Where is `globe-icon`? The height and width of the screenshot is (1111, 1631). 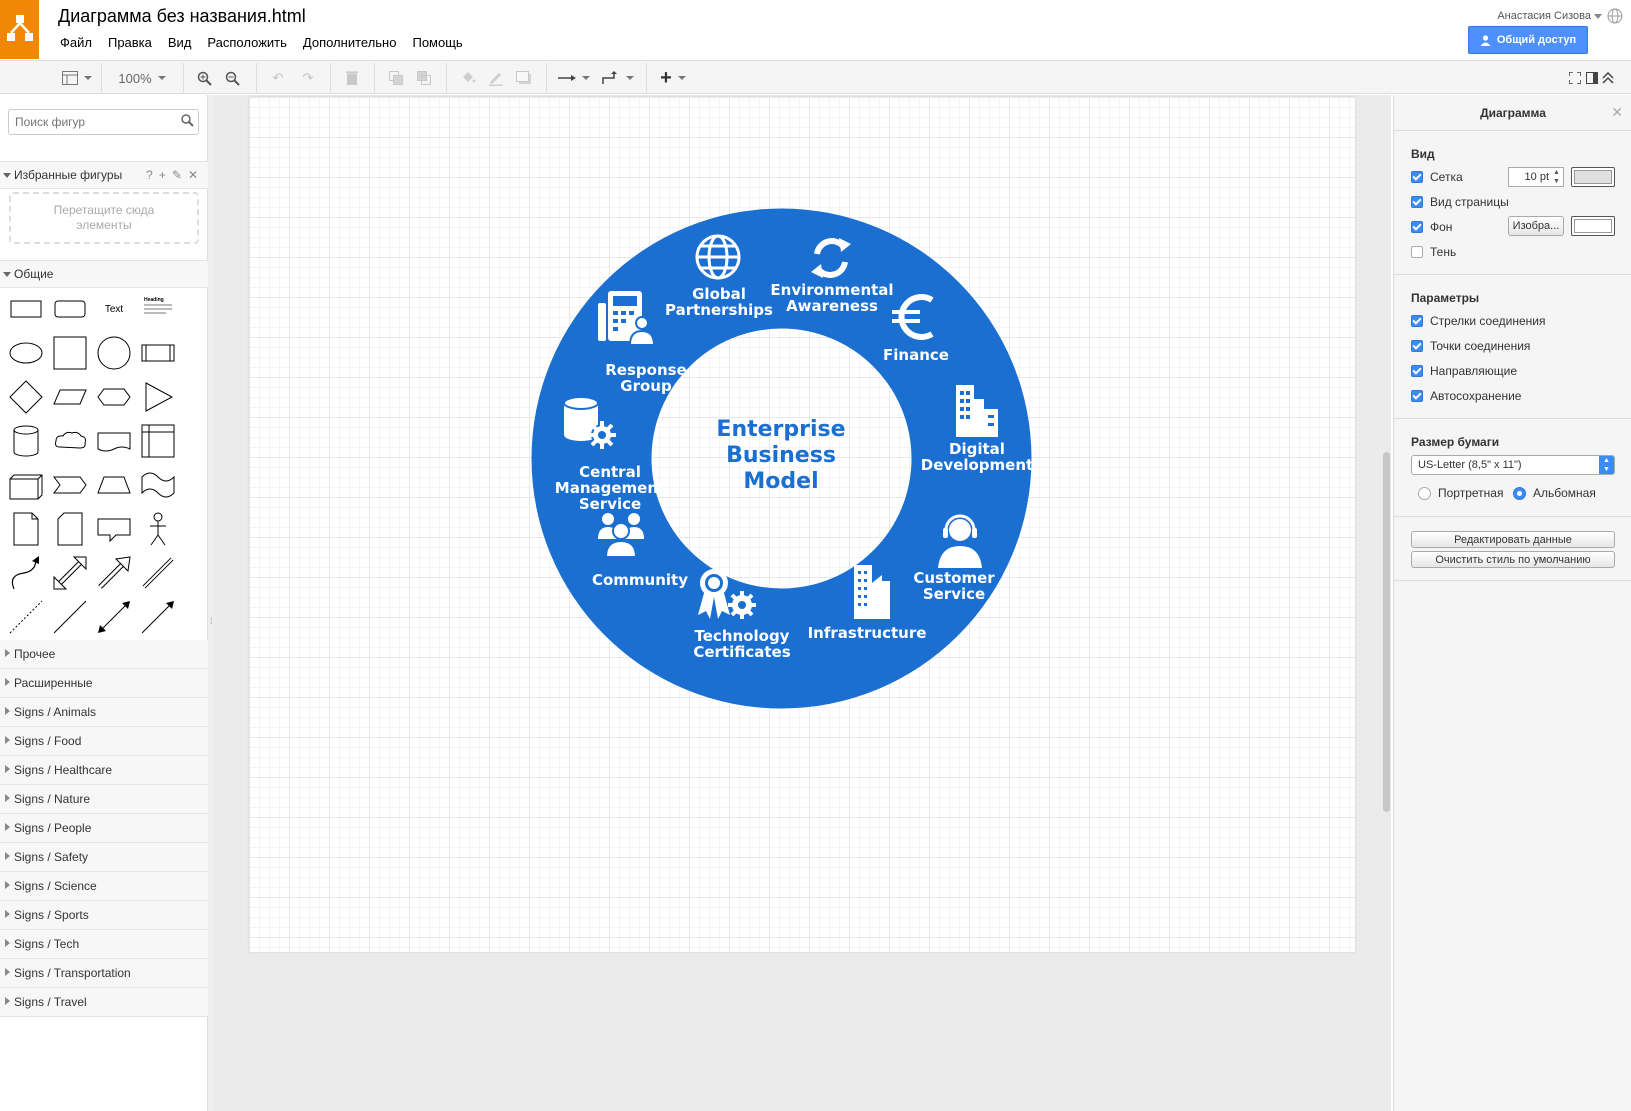 globe-icon is located at coordinates (1615, 16).